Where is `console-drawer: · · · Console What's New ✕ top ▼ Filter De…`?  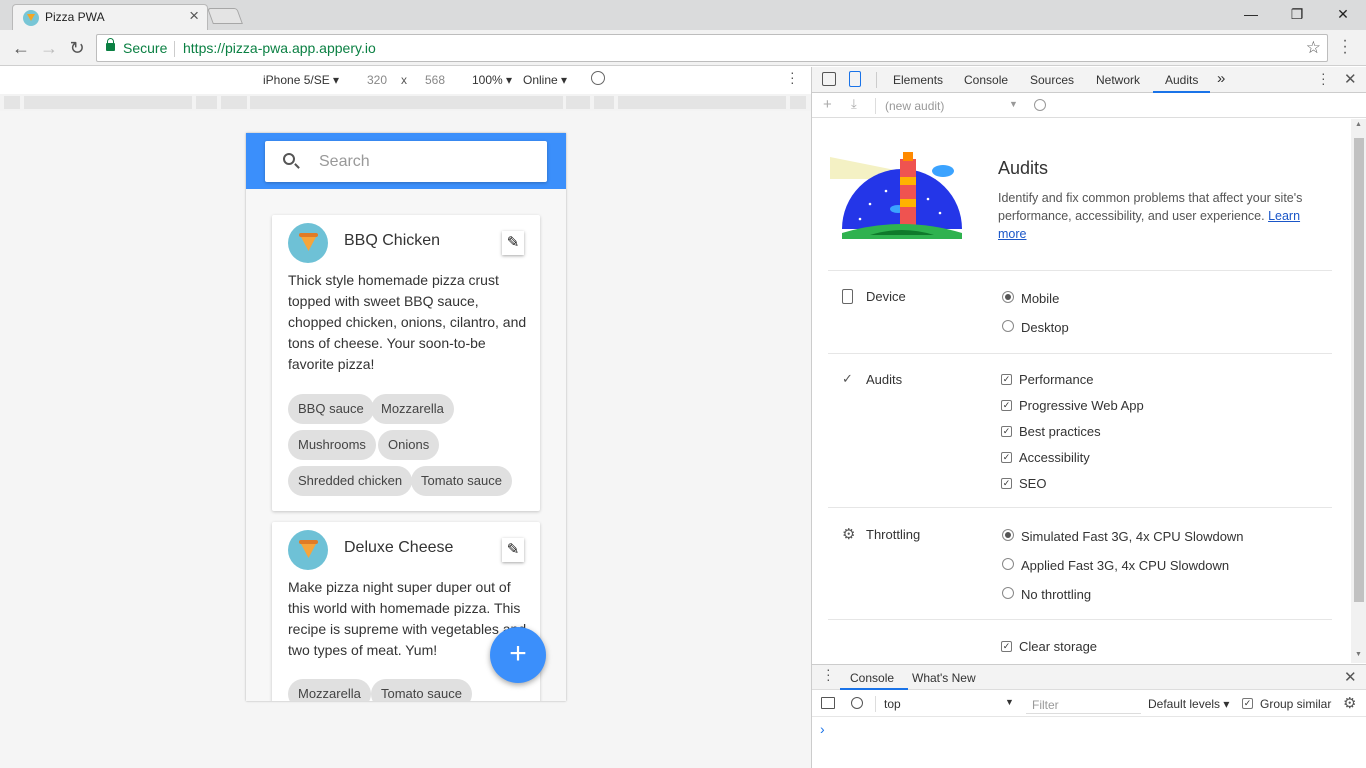 console-drawer: · · · Console What's New ✕ top ▼ Filter De… is located at coordinates (1089, 715).